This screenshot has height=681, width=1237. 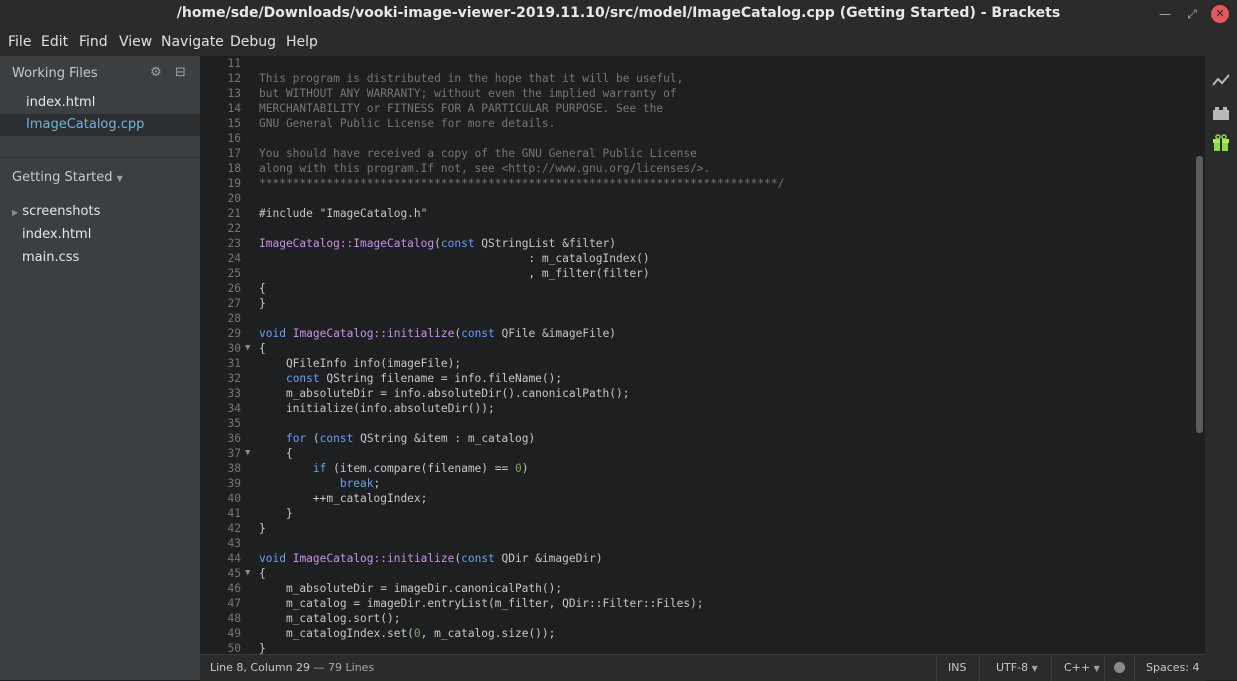 What do you see at coordinates (1221, 113) in the screenshot?
I see `extract-icon` at bounding box center [1221, 113].